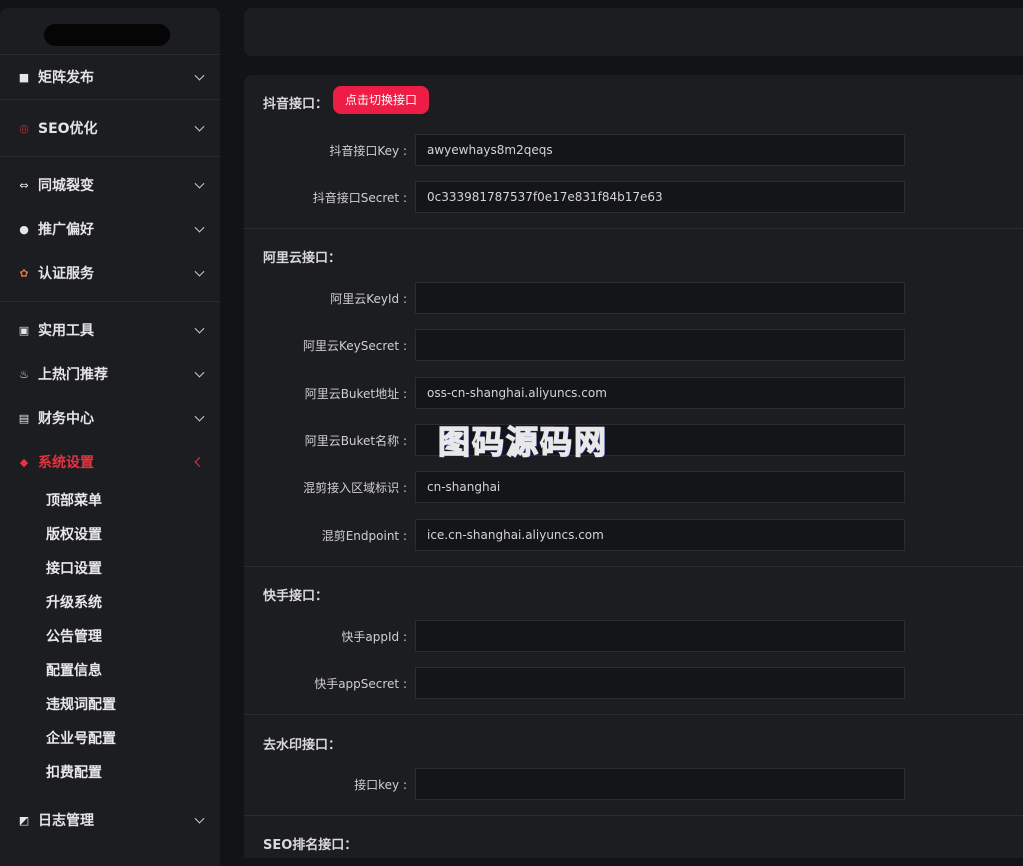 The width and height of the screenshot is (1023, 866). What do you see at coordinates (660, 535) in the screenshot?
I see `ice-endpoint-input` at bounding box center [660, 535].